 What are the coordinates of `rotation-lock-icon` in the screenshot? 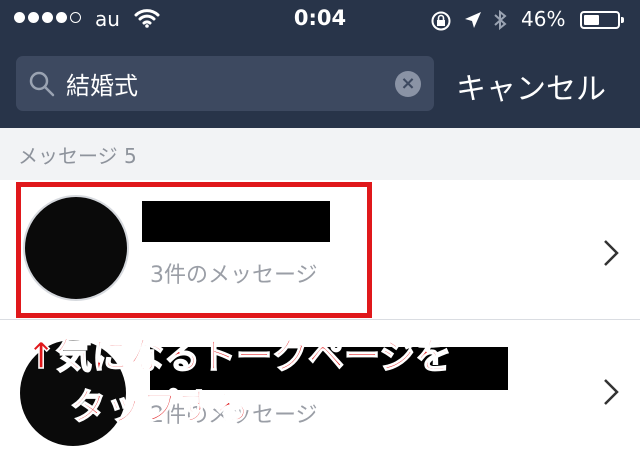 It's located at (441, 23).